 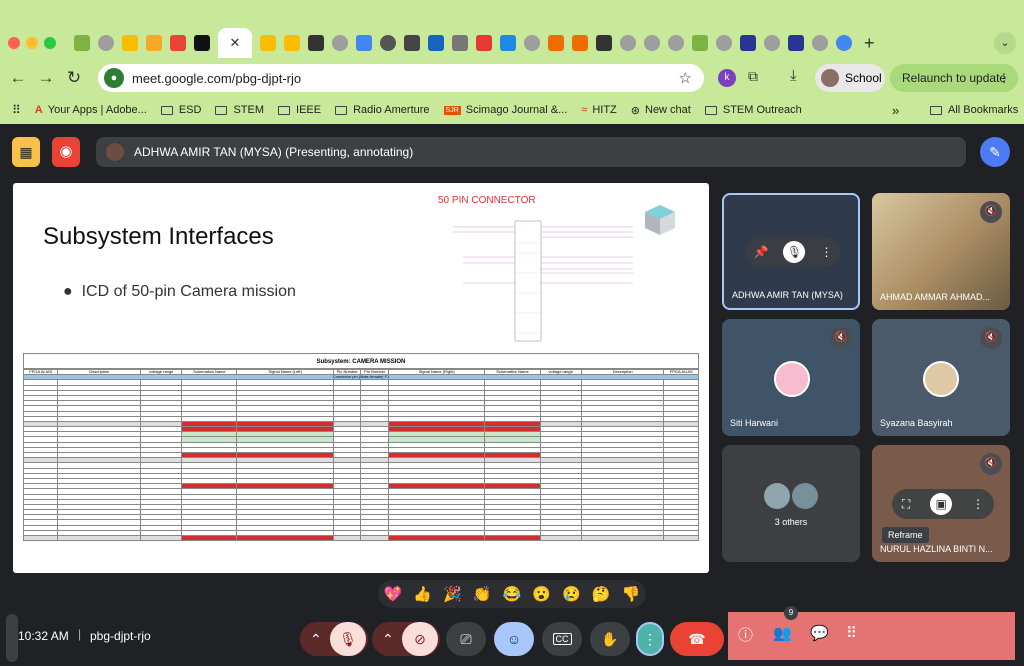 What do you see at coordinates (685, 78) in the screenshot?
I see `bookmark-star-icon: ☆` at bounding box center [685, 78].